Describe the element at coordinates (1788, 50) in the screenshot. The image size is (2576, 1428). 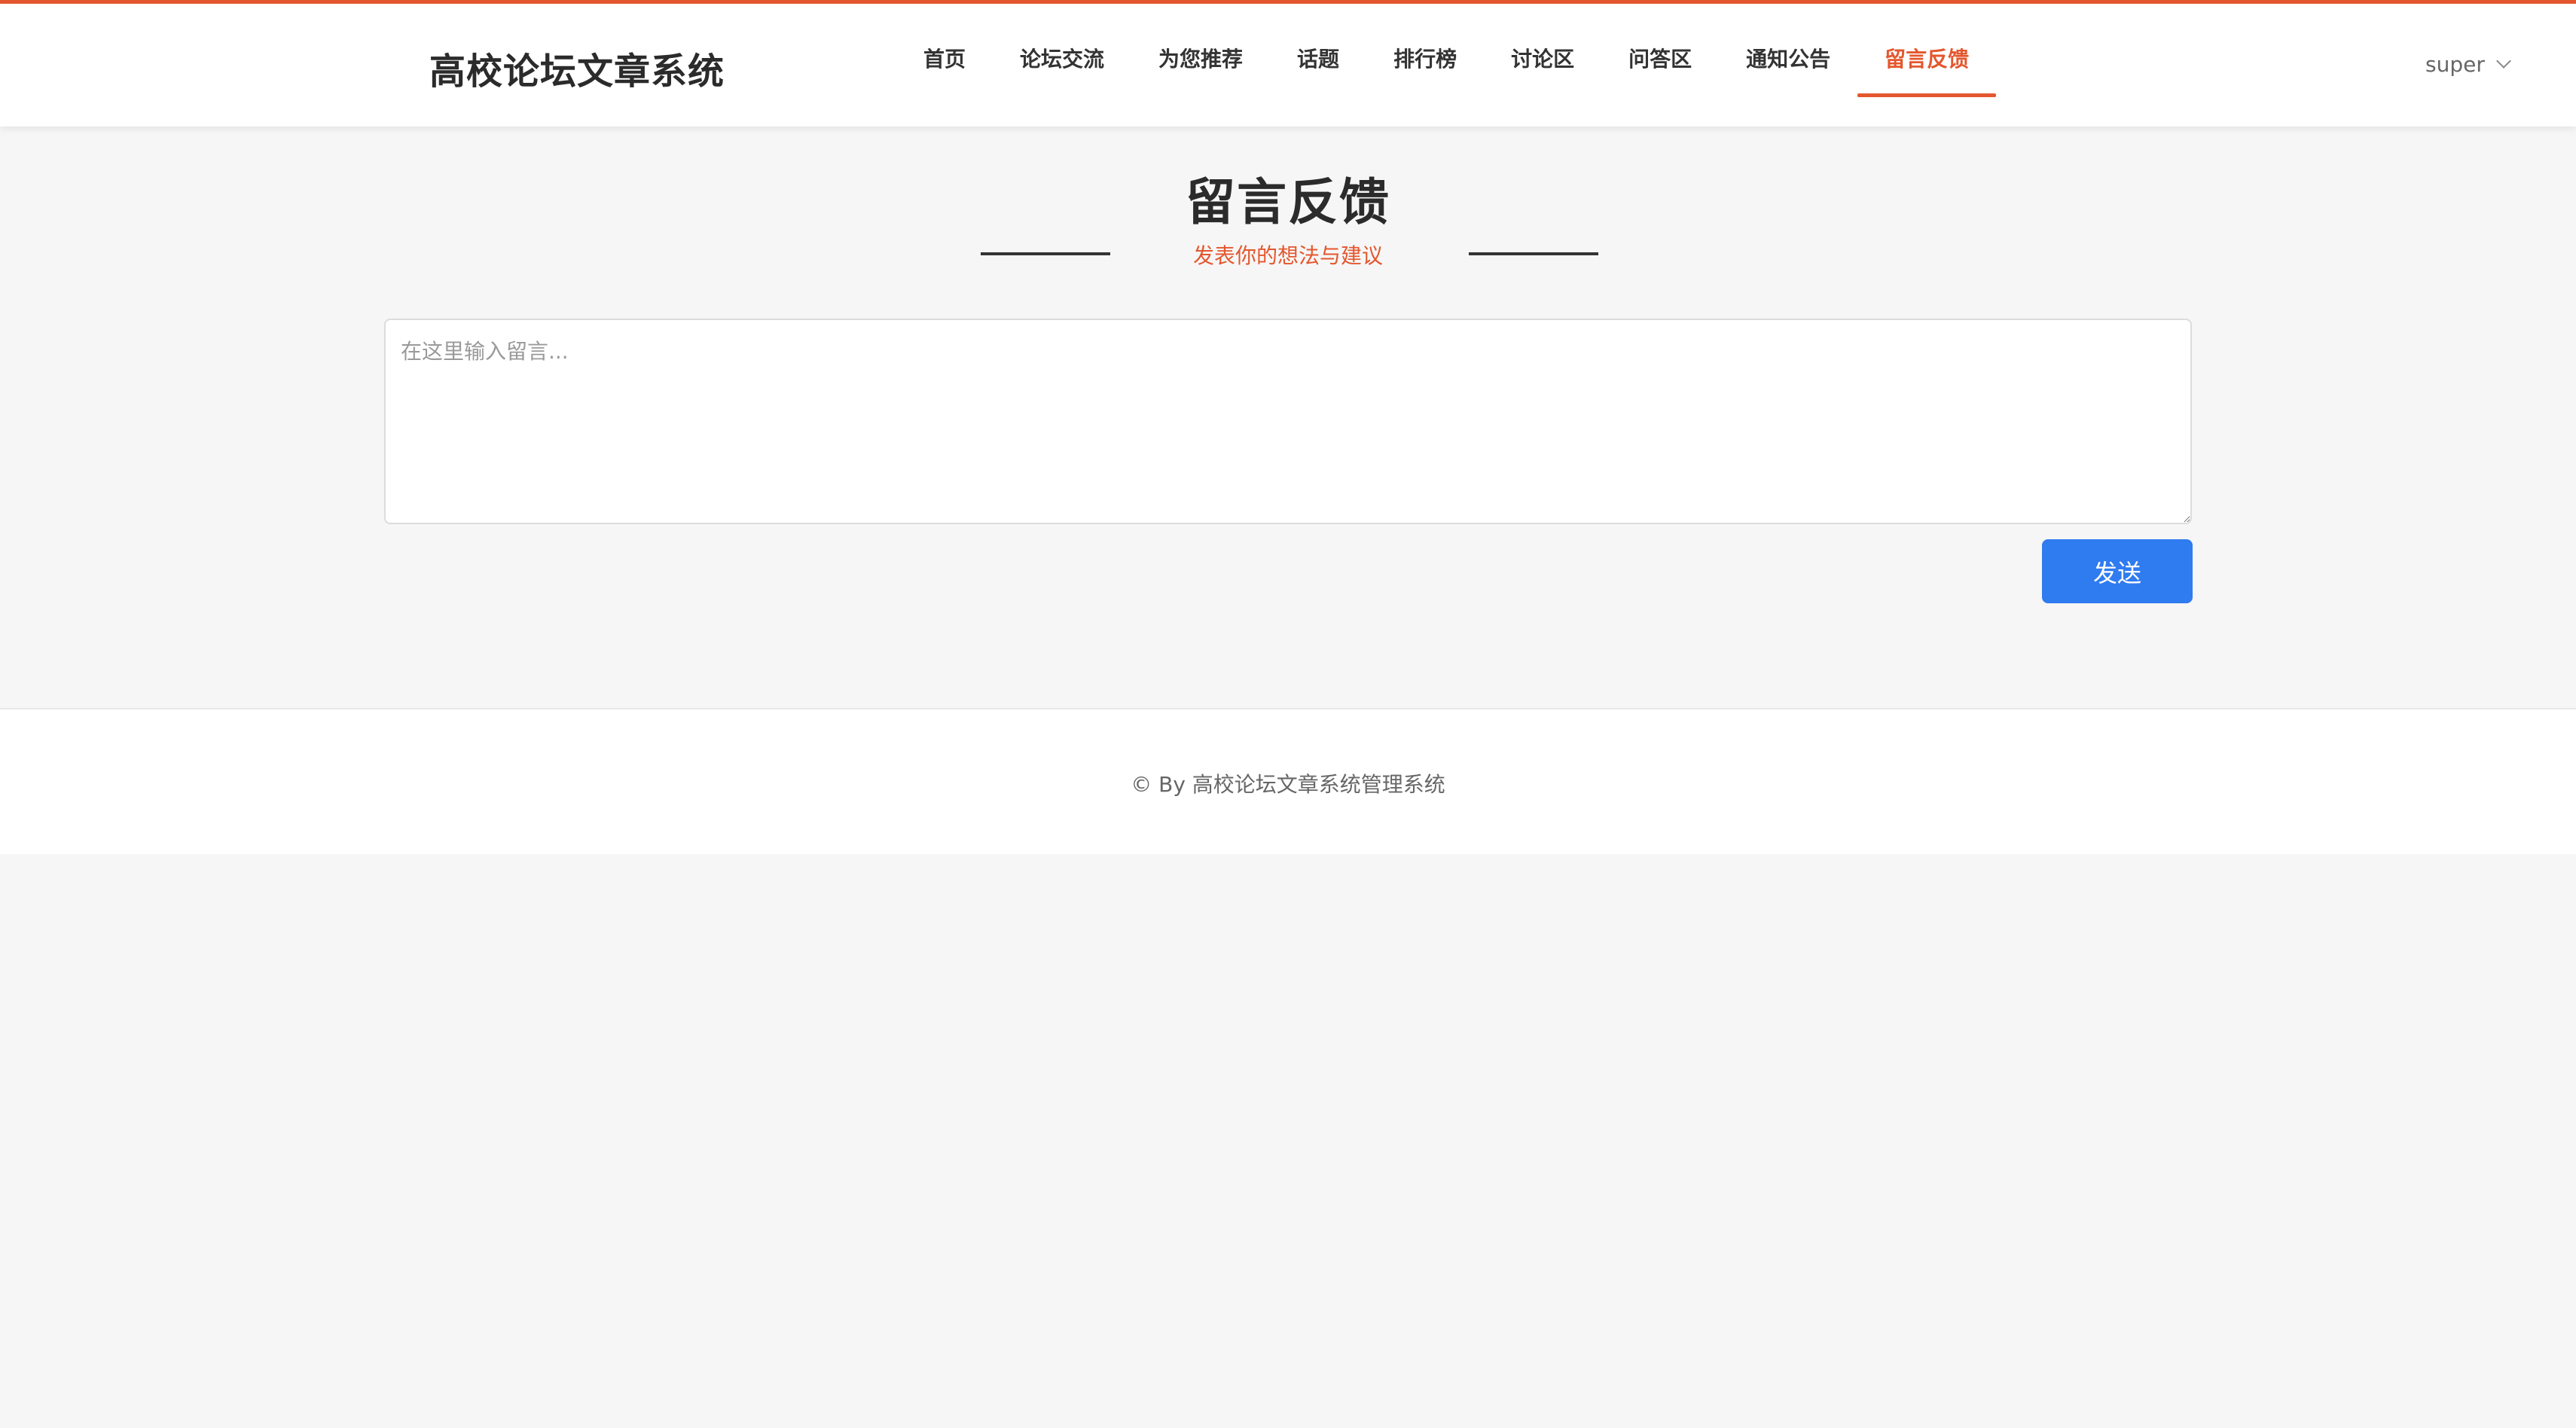
I see `nav-item-notices: 通知公告` at that location.